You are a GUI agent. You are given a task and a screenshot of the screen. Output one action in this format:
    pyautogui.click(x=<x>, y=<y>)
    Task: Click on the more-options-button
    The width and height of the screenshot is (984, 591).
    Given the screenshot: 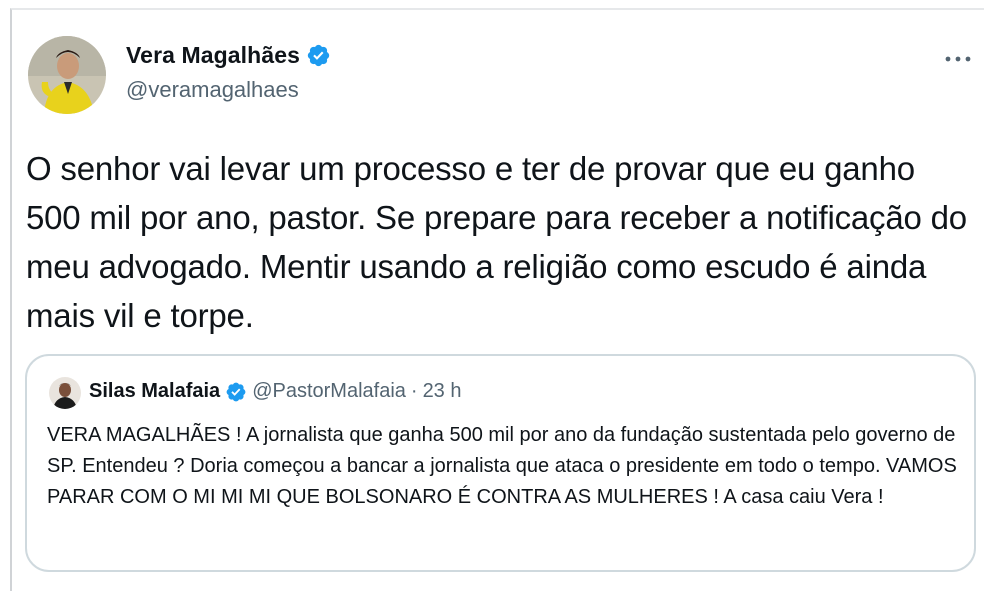 What is the action you would take?
    pyautogui.click(x=958, y=59)
    